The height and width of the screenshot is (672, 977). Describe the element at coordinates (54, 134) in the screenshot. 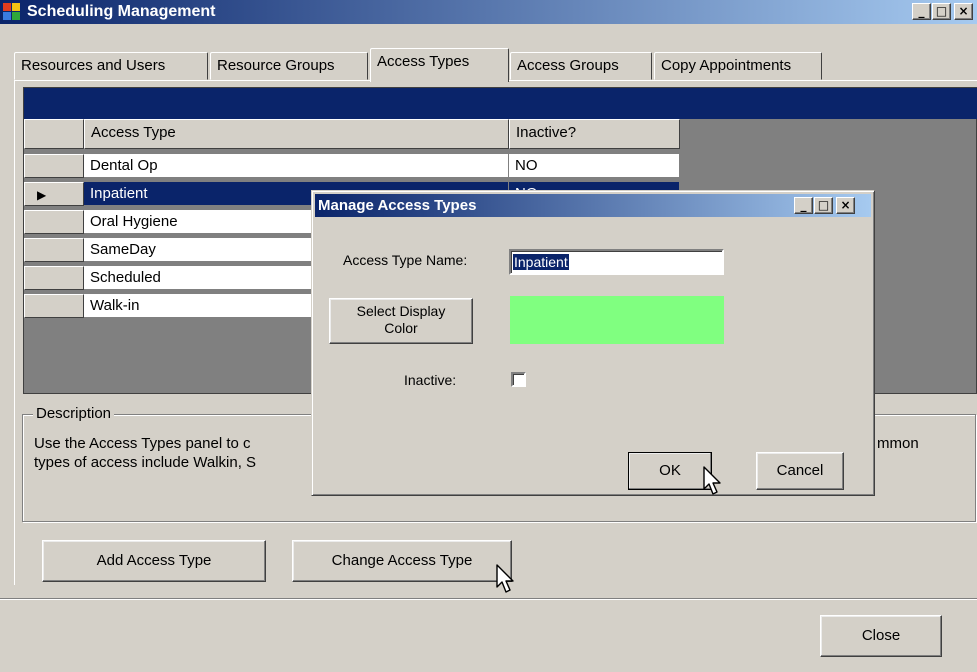

I see `grid-corner-header` at that location.